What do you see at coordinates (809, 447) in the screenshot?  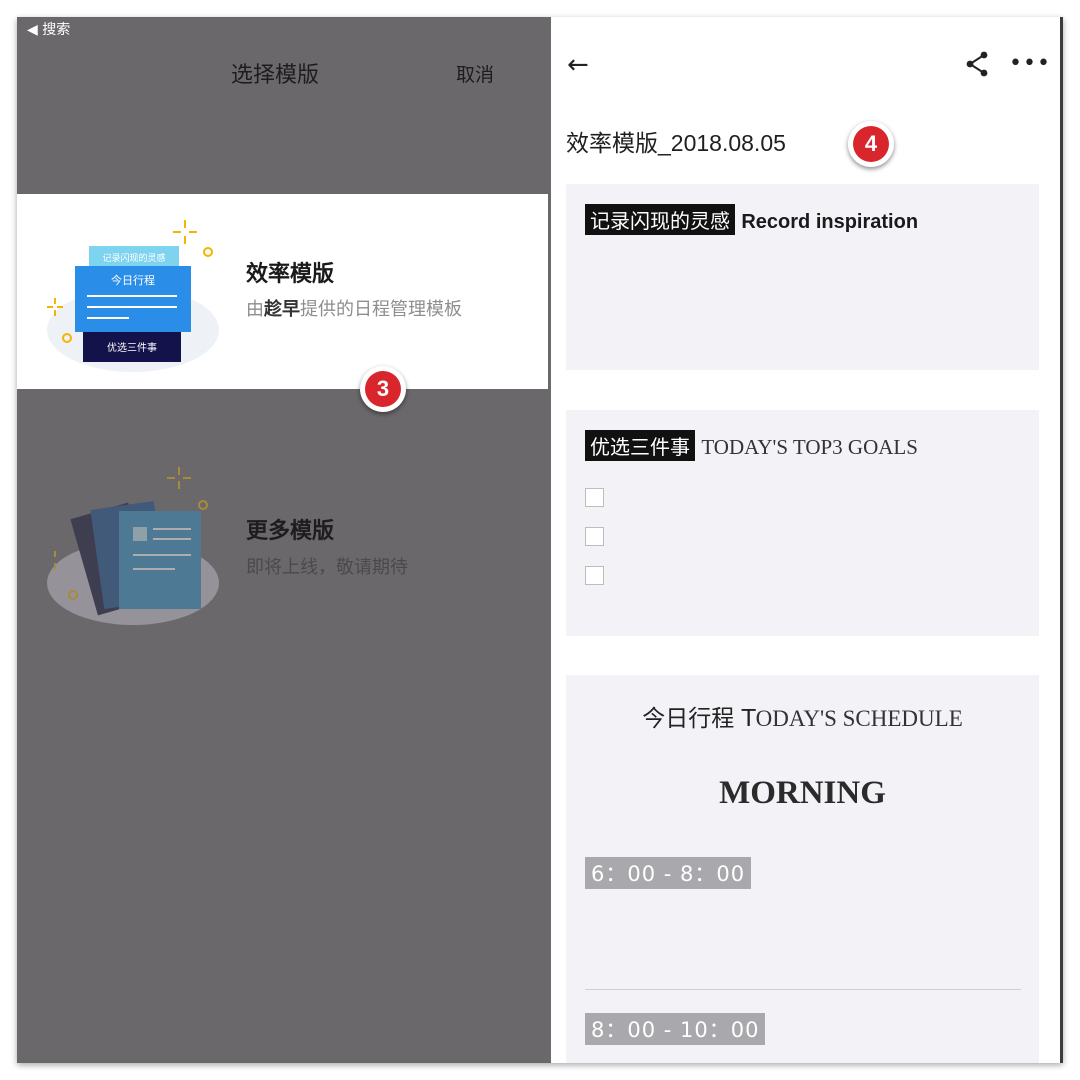 I see `goals-label: TODAY'S TOP3 GOALS` at bounding box center [809, 447].